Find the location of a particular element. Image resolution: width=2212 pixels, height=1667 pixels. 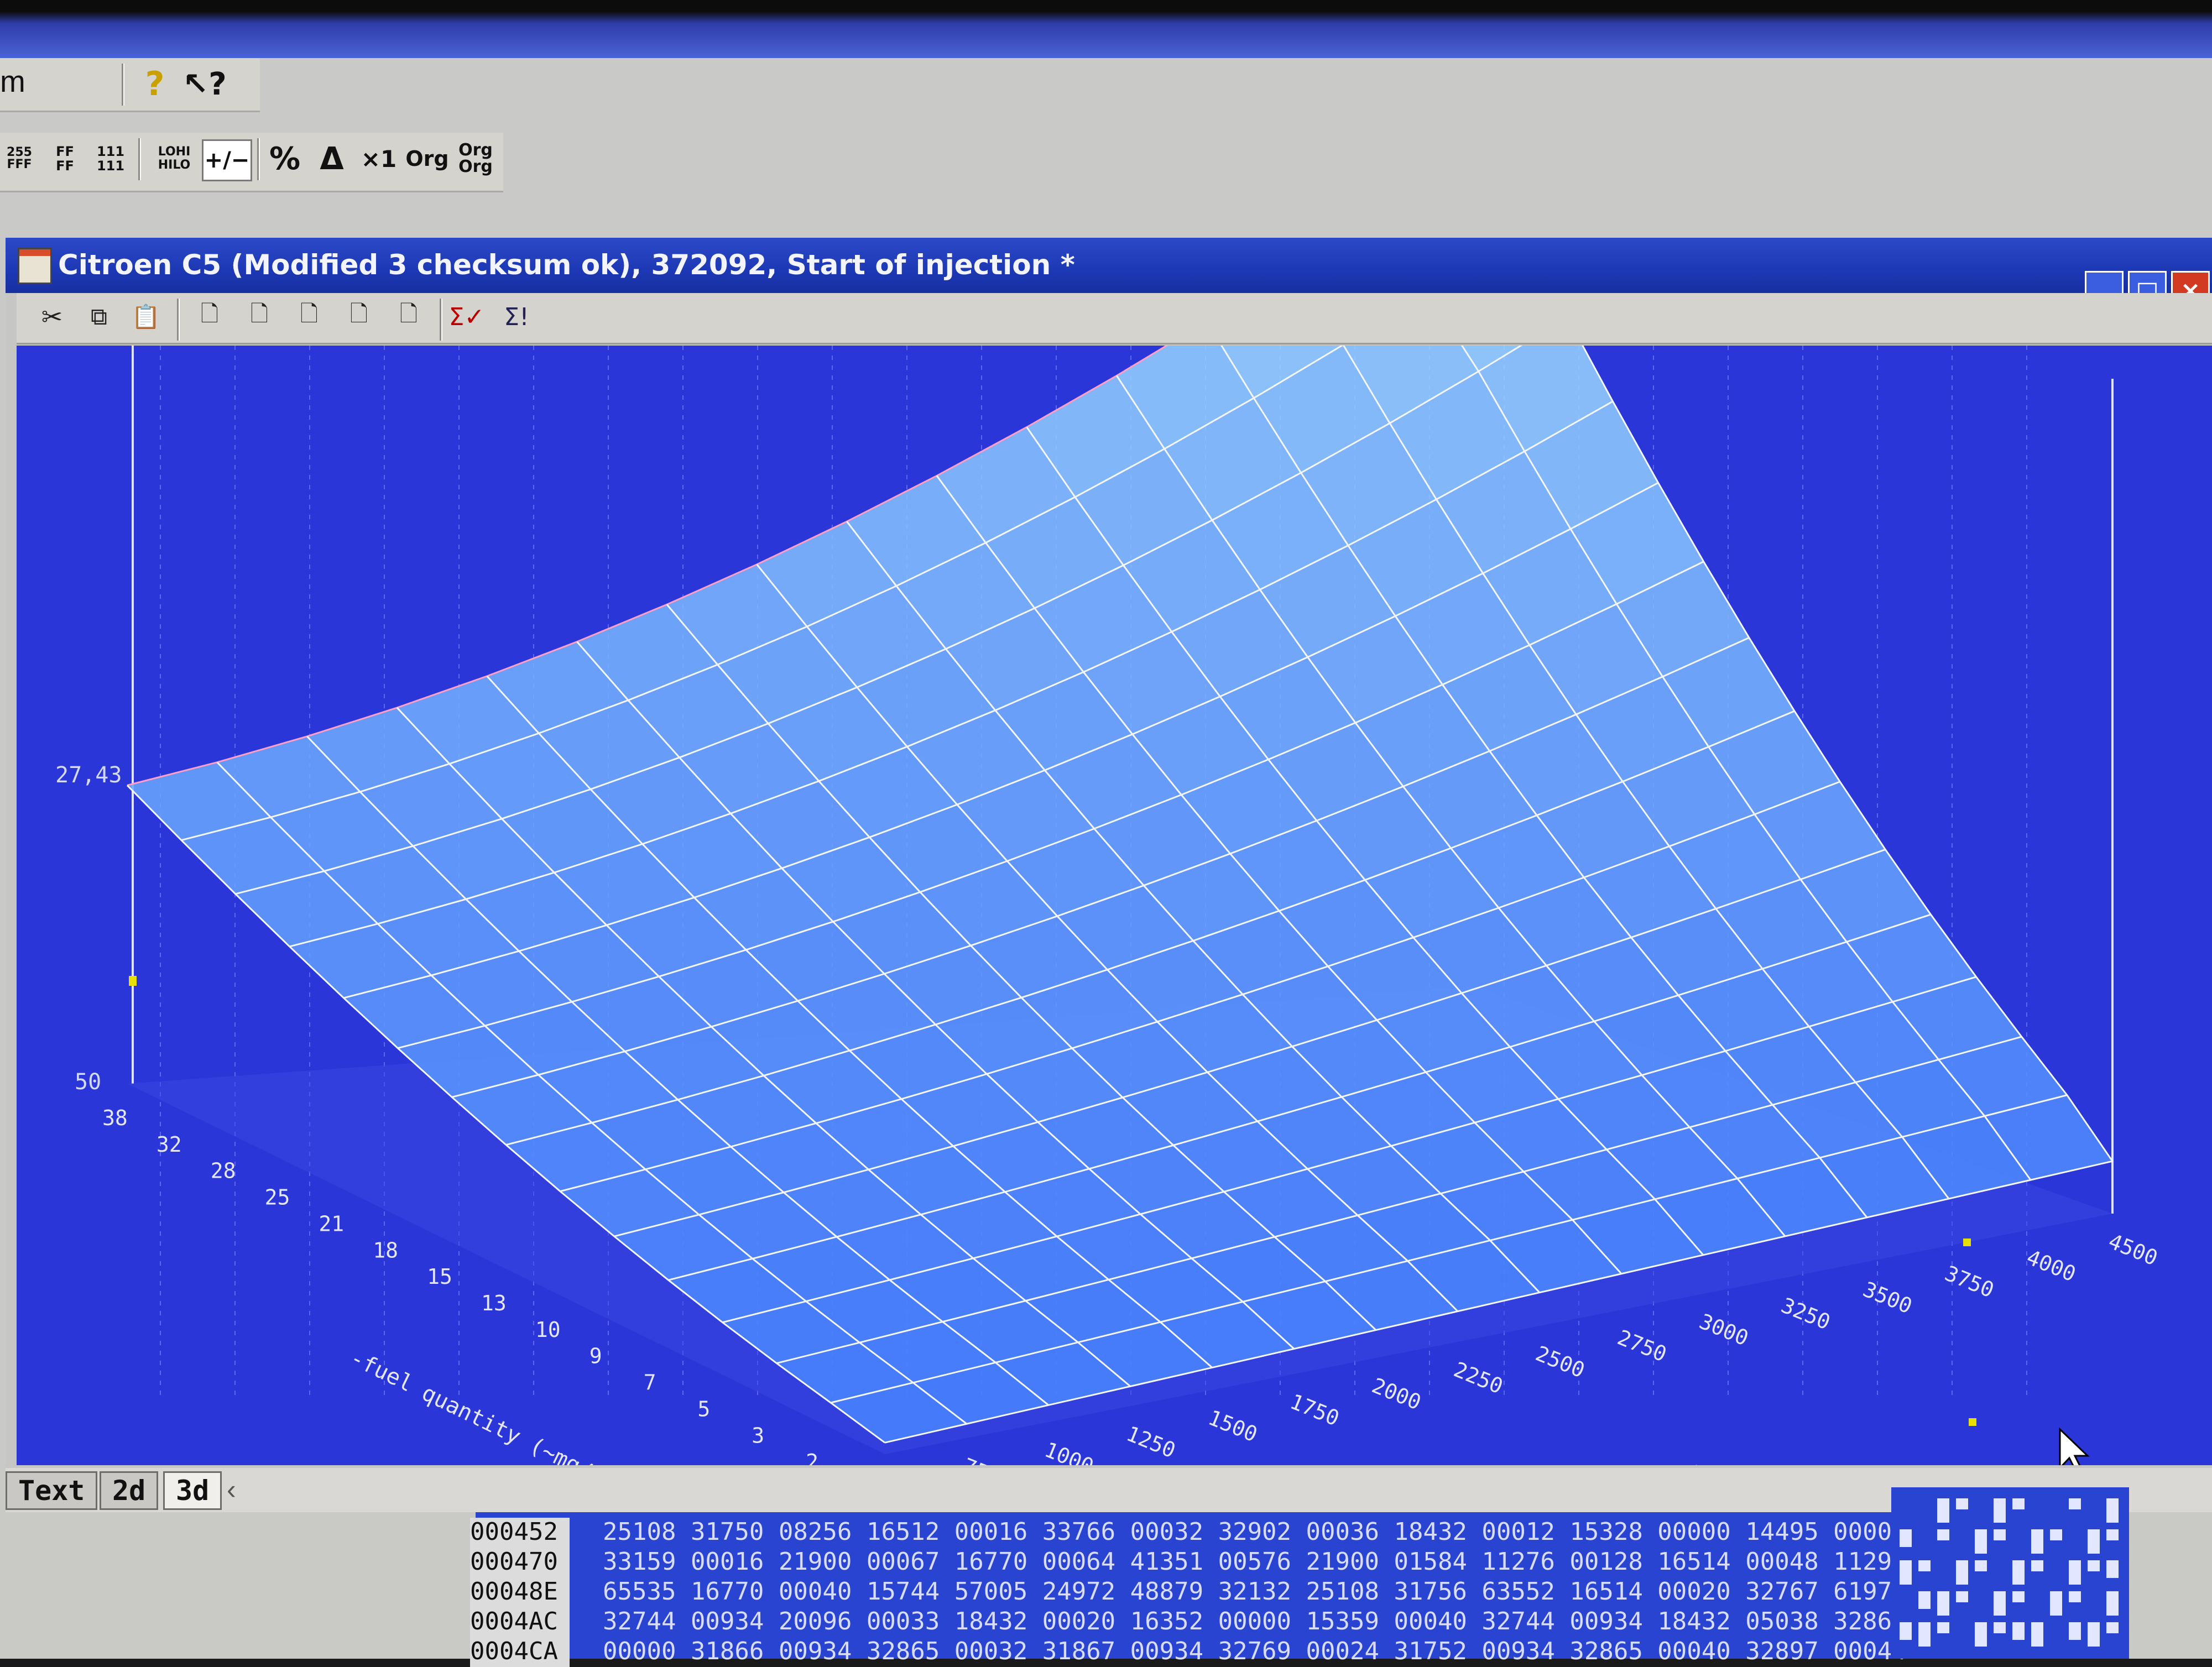

export-x-icon: 🗋 is located at coordinates (309, 317).